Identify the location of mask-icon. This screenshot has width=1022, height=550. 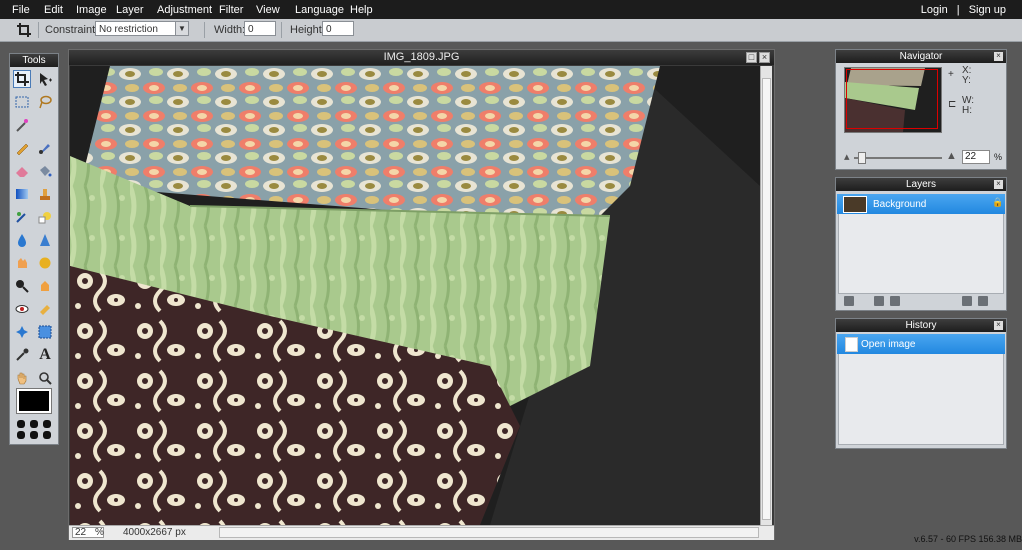
(879, 301).